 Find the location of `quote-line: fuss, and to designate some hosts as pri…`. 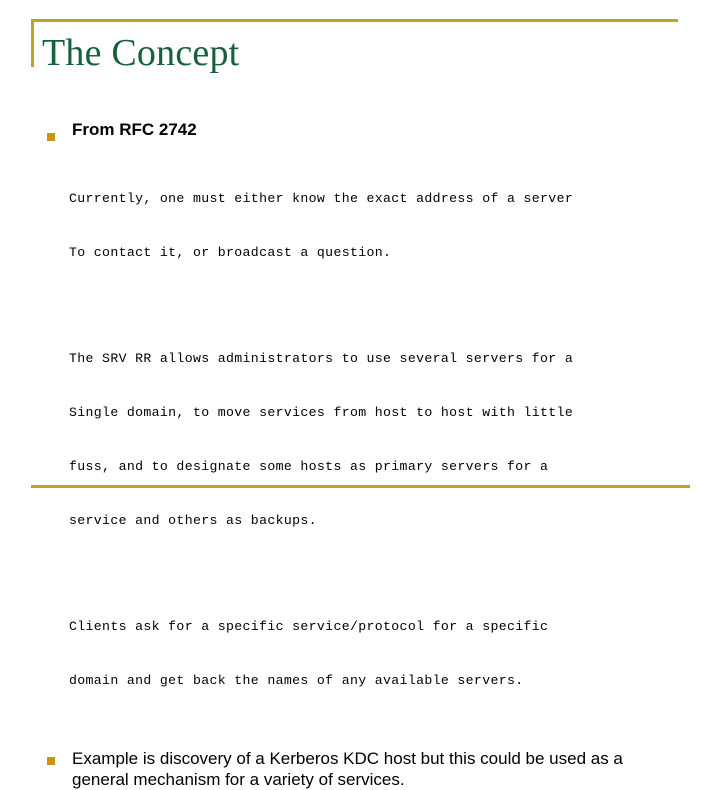

quote-line: fuss, and to designate some hosts as pri… is located at coordinates (309, 466).